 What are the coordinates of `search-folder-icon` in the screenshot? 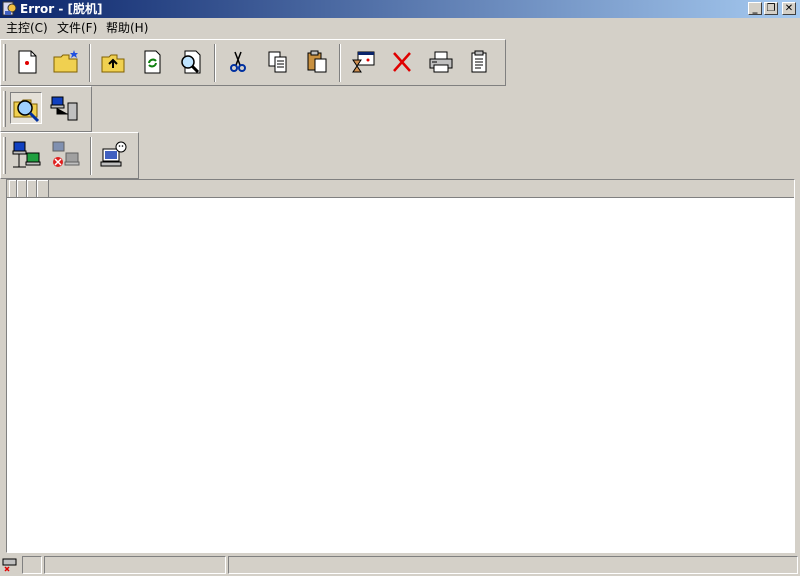 It's located at (26, 111).